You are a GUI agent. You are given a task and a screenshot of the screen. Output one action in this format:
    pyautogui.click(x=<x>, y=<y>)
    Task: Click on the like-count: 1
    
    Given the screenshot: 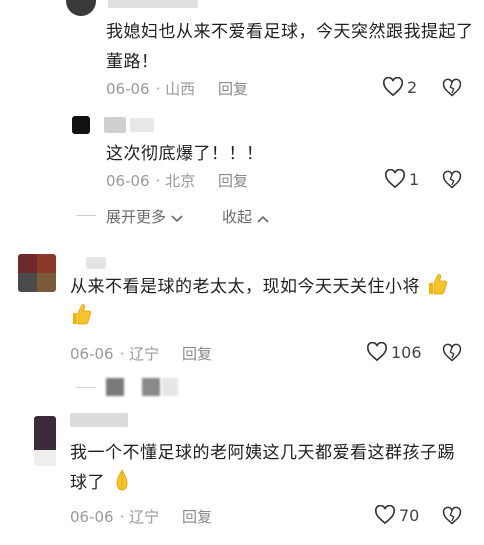 What is the action you would take?
    pyautogui.click(x=414, y=179)
    